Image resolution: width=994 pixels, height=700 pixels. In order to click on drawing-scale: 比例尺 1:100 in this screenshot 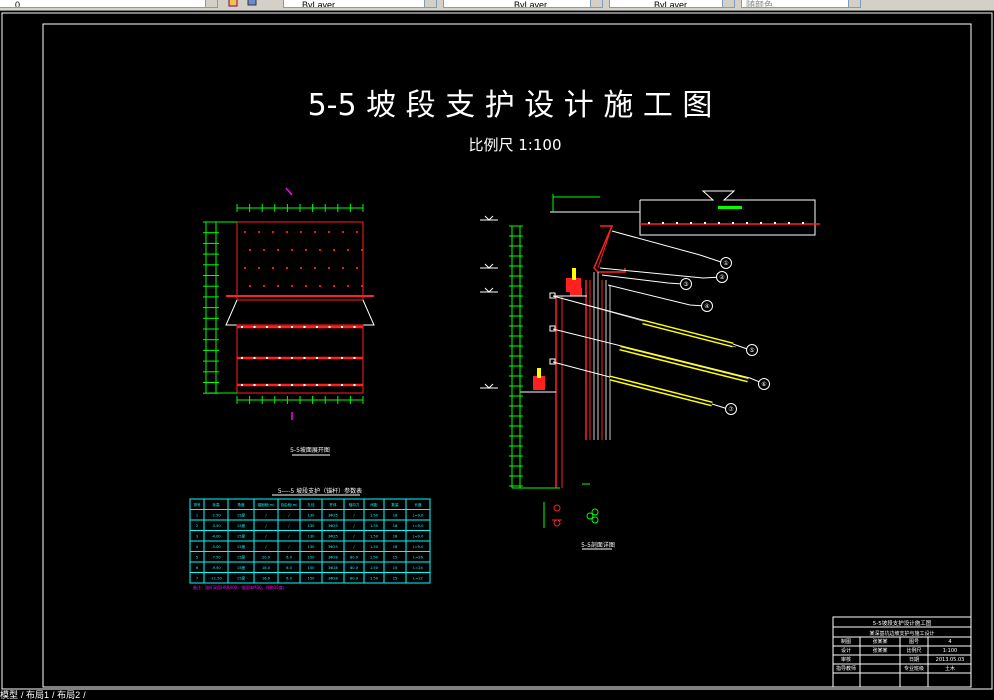, I will do `click(515, 145)`.